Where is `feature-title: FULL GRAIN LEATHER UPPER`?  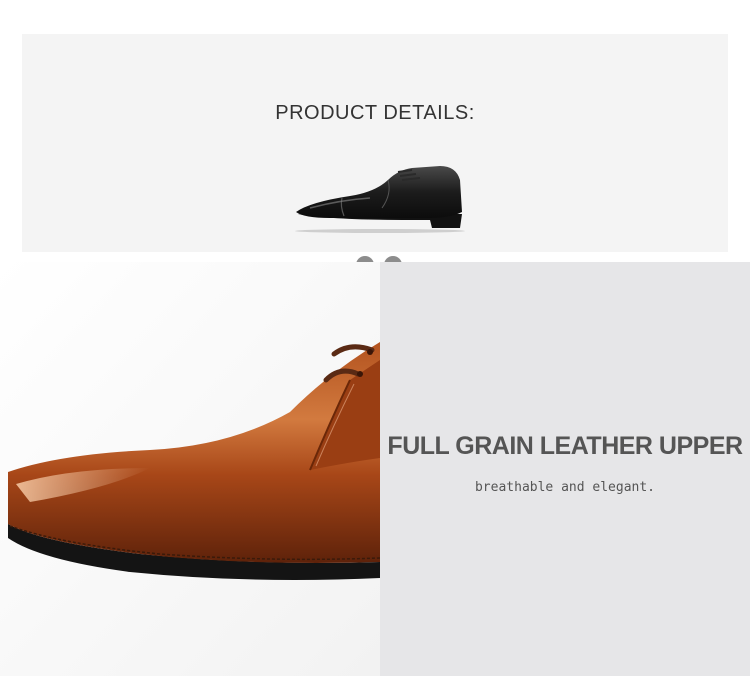
feature-title: FULL GRAIN LEATHER UPPER is located at coordinates (565, 446).